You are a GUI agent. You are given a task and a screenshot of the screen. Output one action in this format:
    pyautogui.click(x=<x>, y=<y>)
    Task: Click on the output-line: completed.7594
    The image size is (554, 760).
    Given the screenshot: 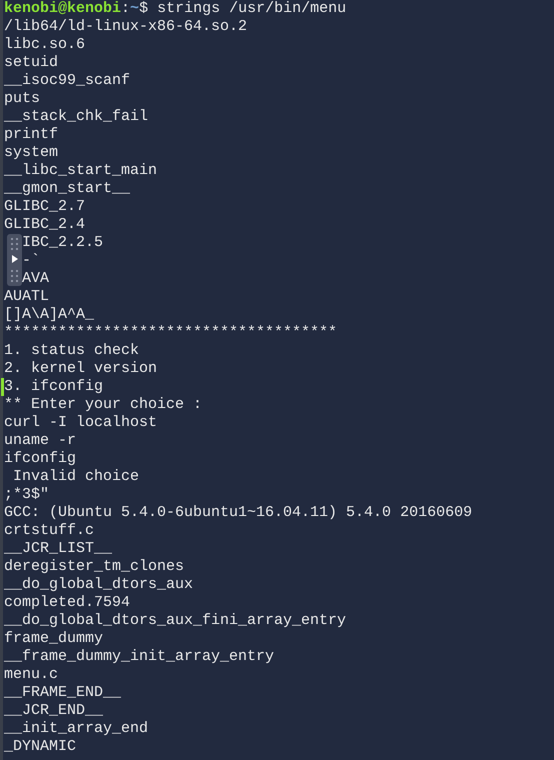 What is the action you would take?
    pyautogui.click(x=67, y=603)
    